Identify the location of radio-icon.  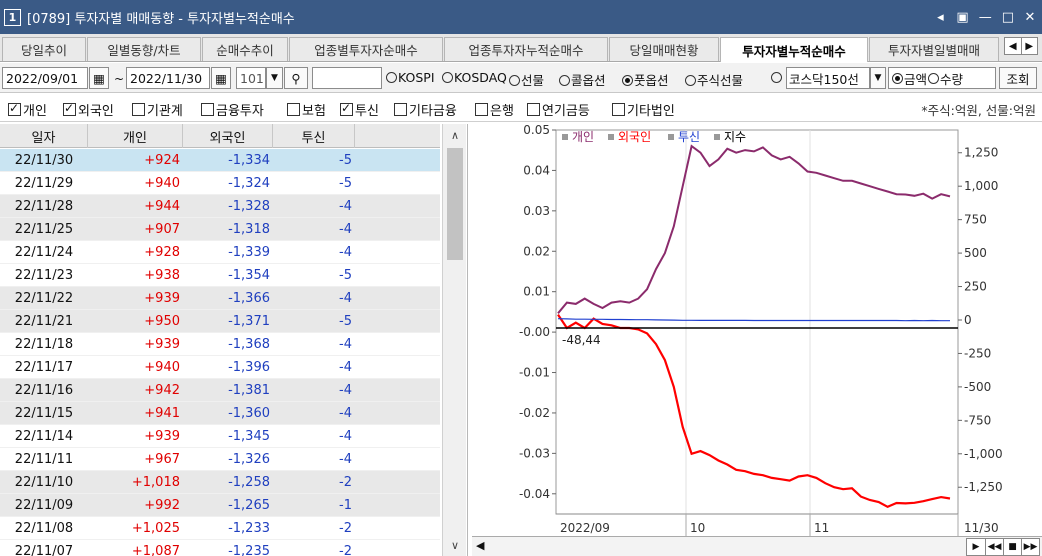
(934, 78).